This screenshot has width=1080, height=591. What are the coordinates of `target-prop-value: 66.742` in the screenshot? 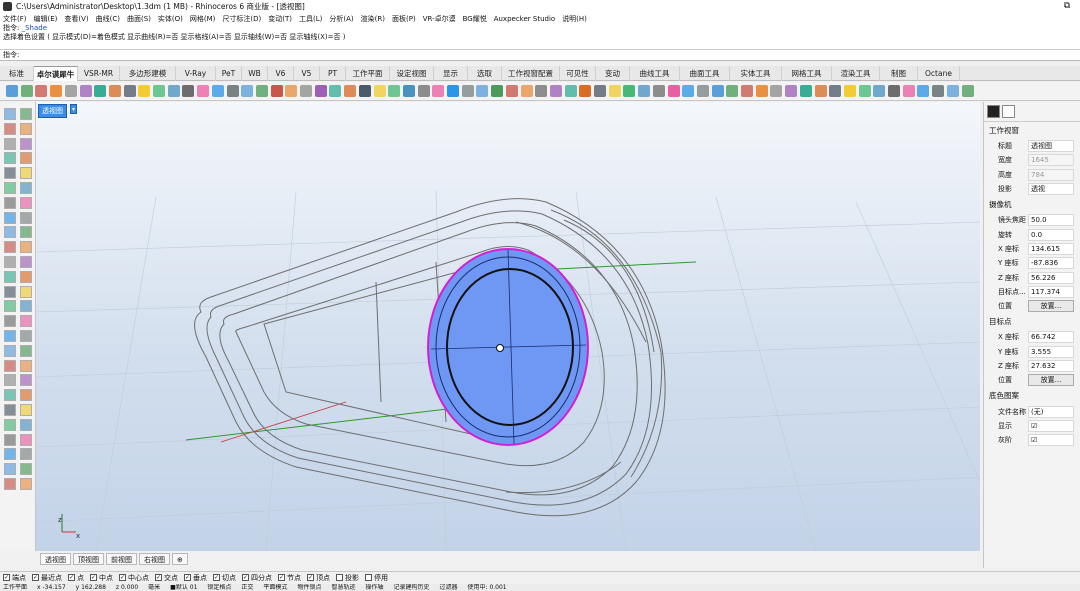 It's located at (1051, 337).